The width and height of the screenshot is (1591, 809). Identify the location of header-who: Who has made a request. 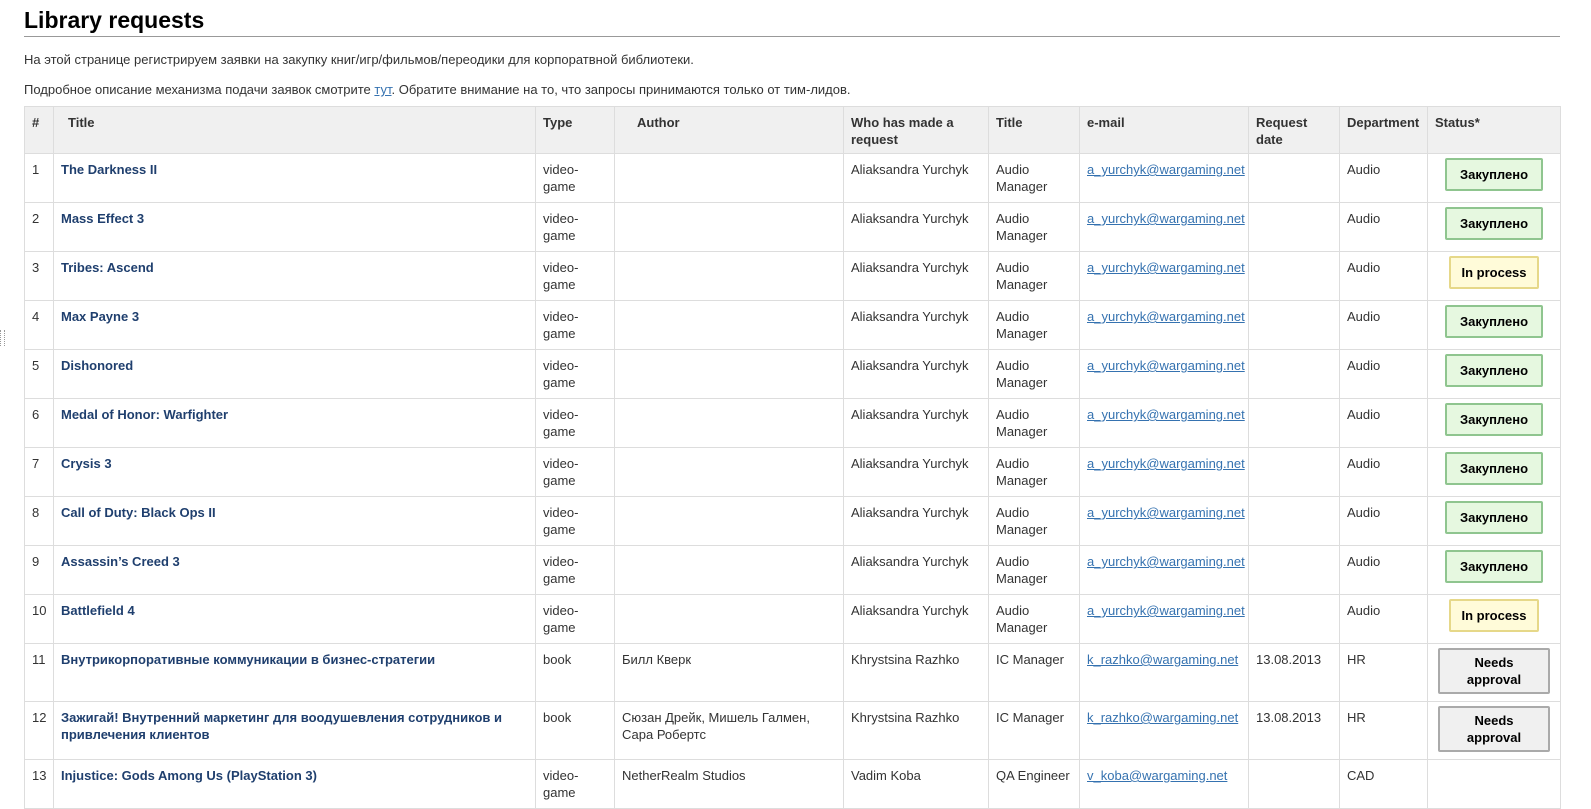
(916, 130).